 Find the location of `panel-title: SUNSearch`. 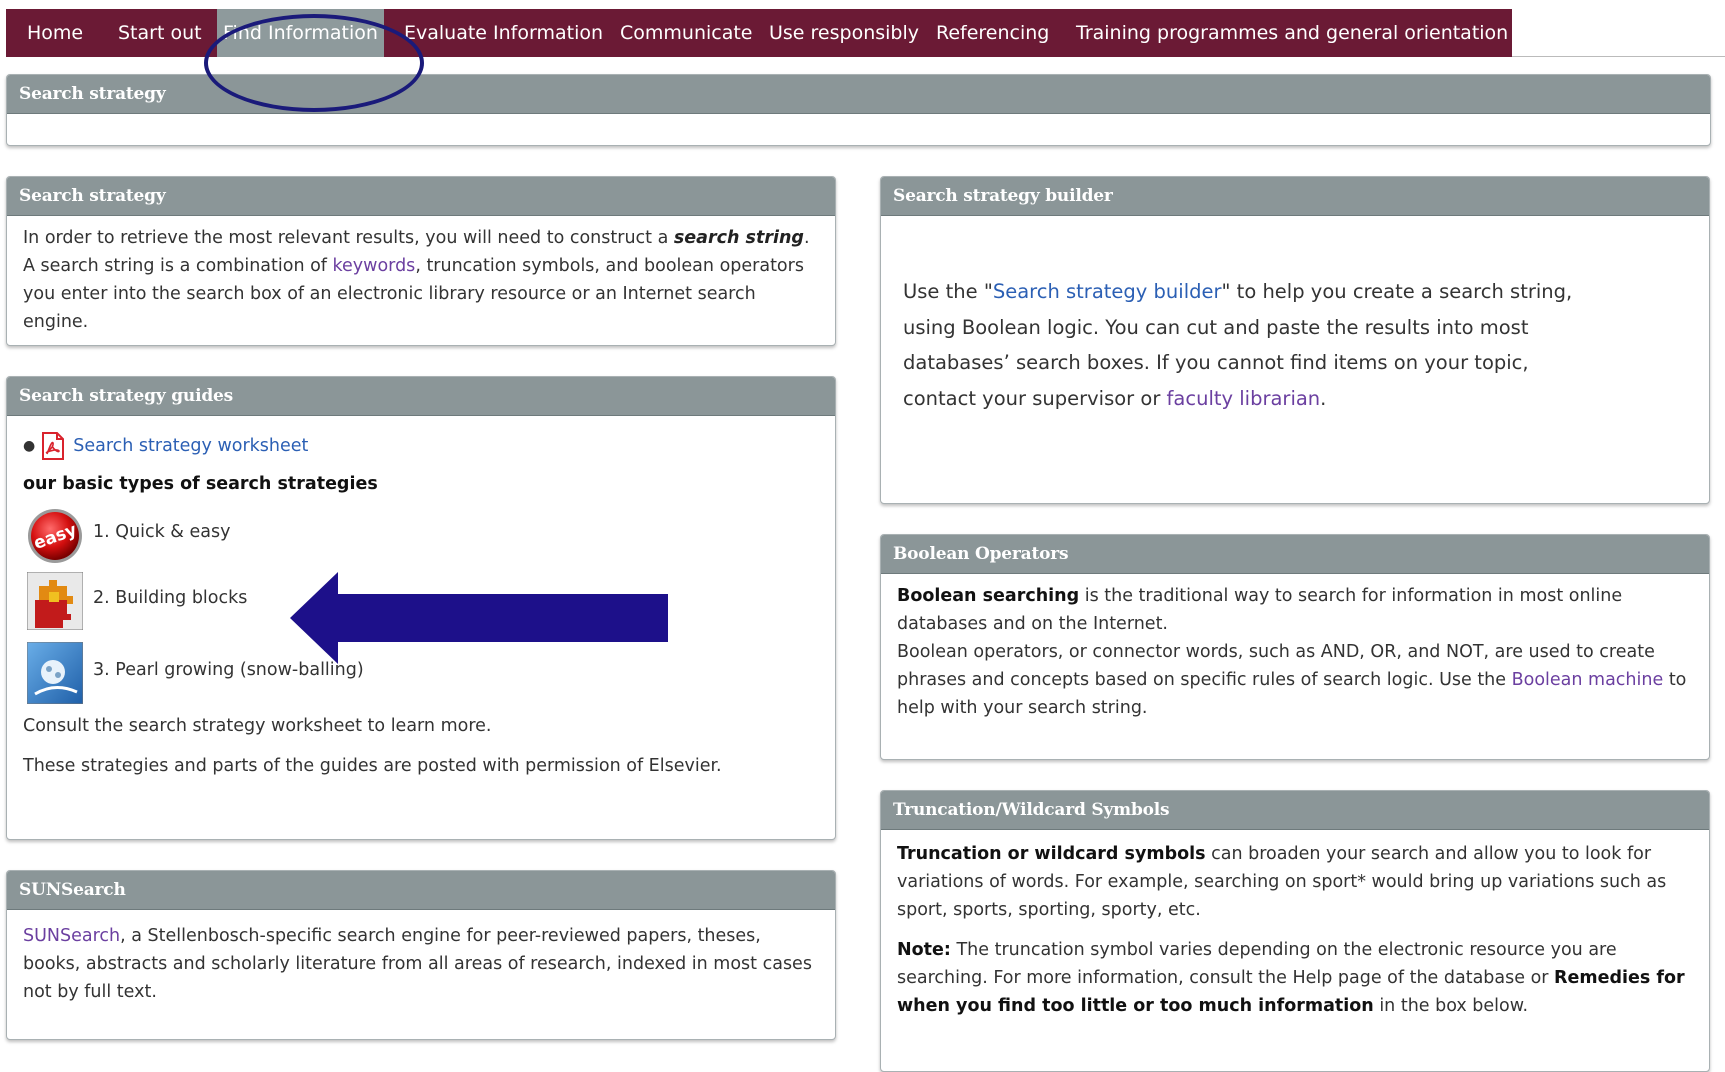

panel-title: SUNSearch is located at coordinates (421, 890).